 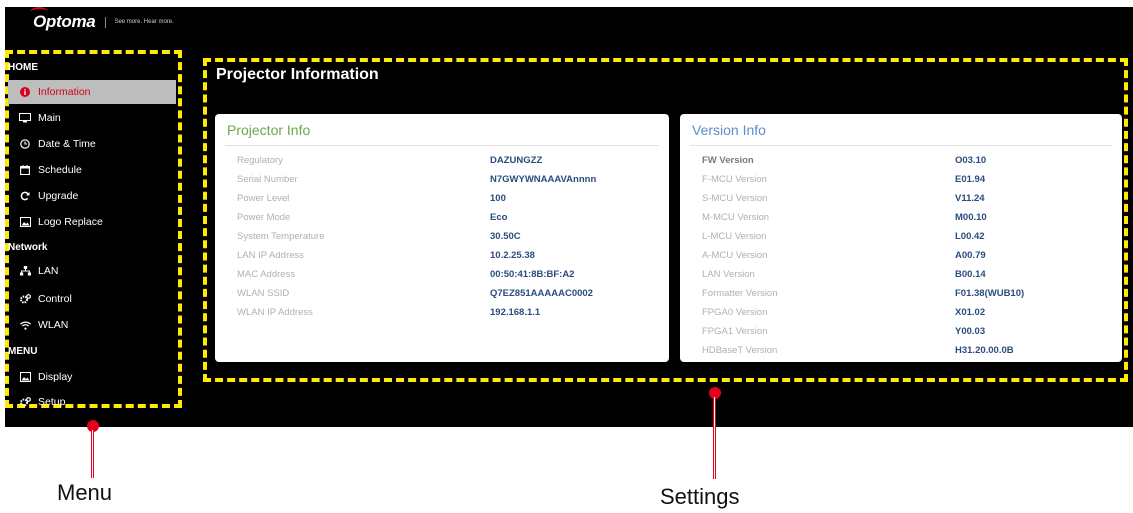 I want to click on menu-item-logo-replace: Logo Replace, so click(x=92, y=222).